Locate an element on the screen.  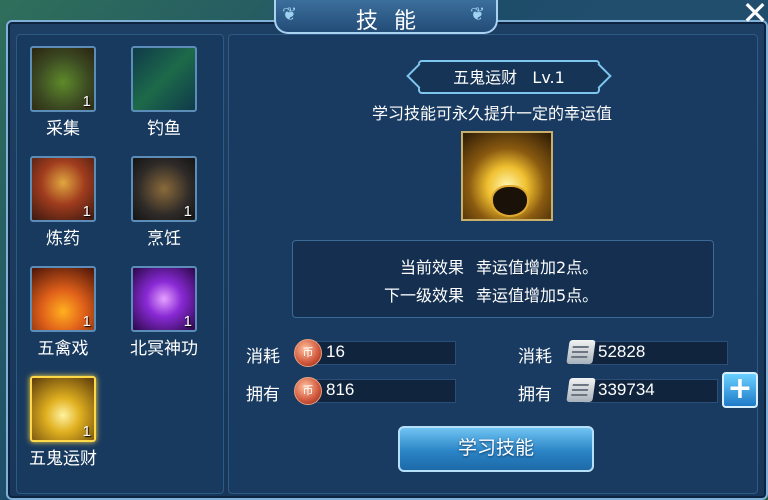
cooking-wok-icon: 1 is located at coordinates (164, 189).